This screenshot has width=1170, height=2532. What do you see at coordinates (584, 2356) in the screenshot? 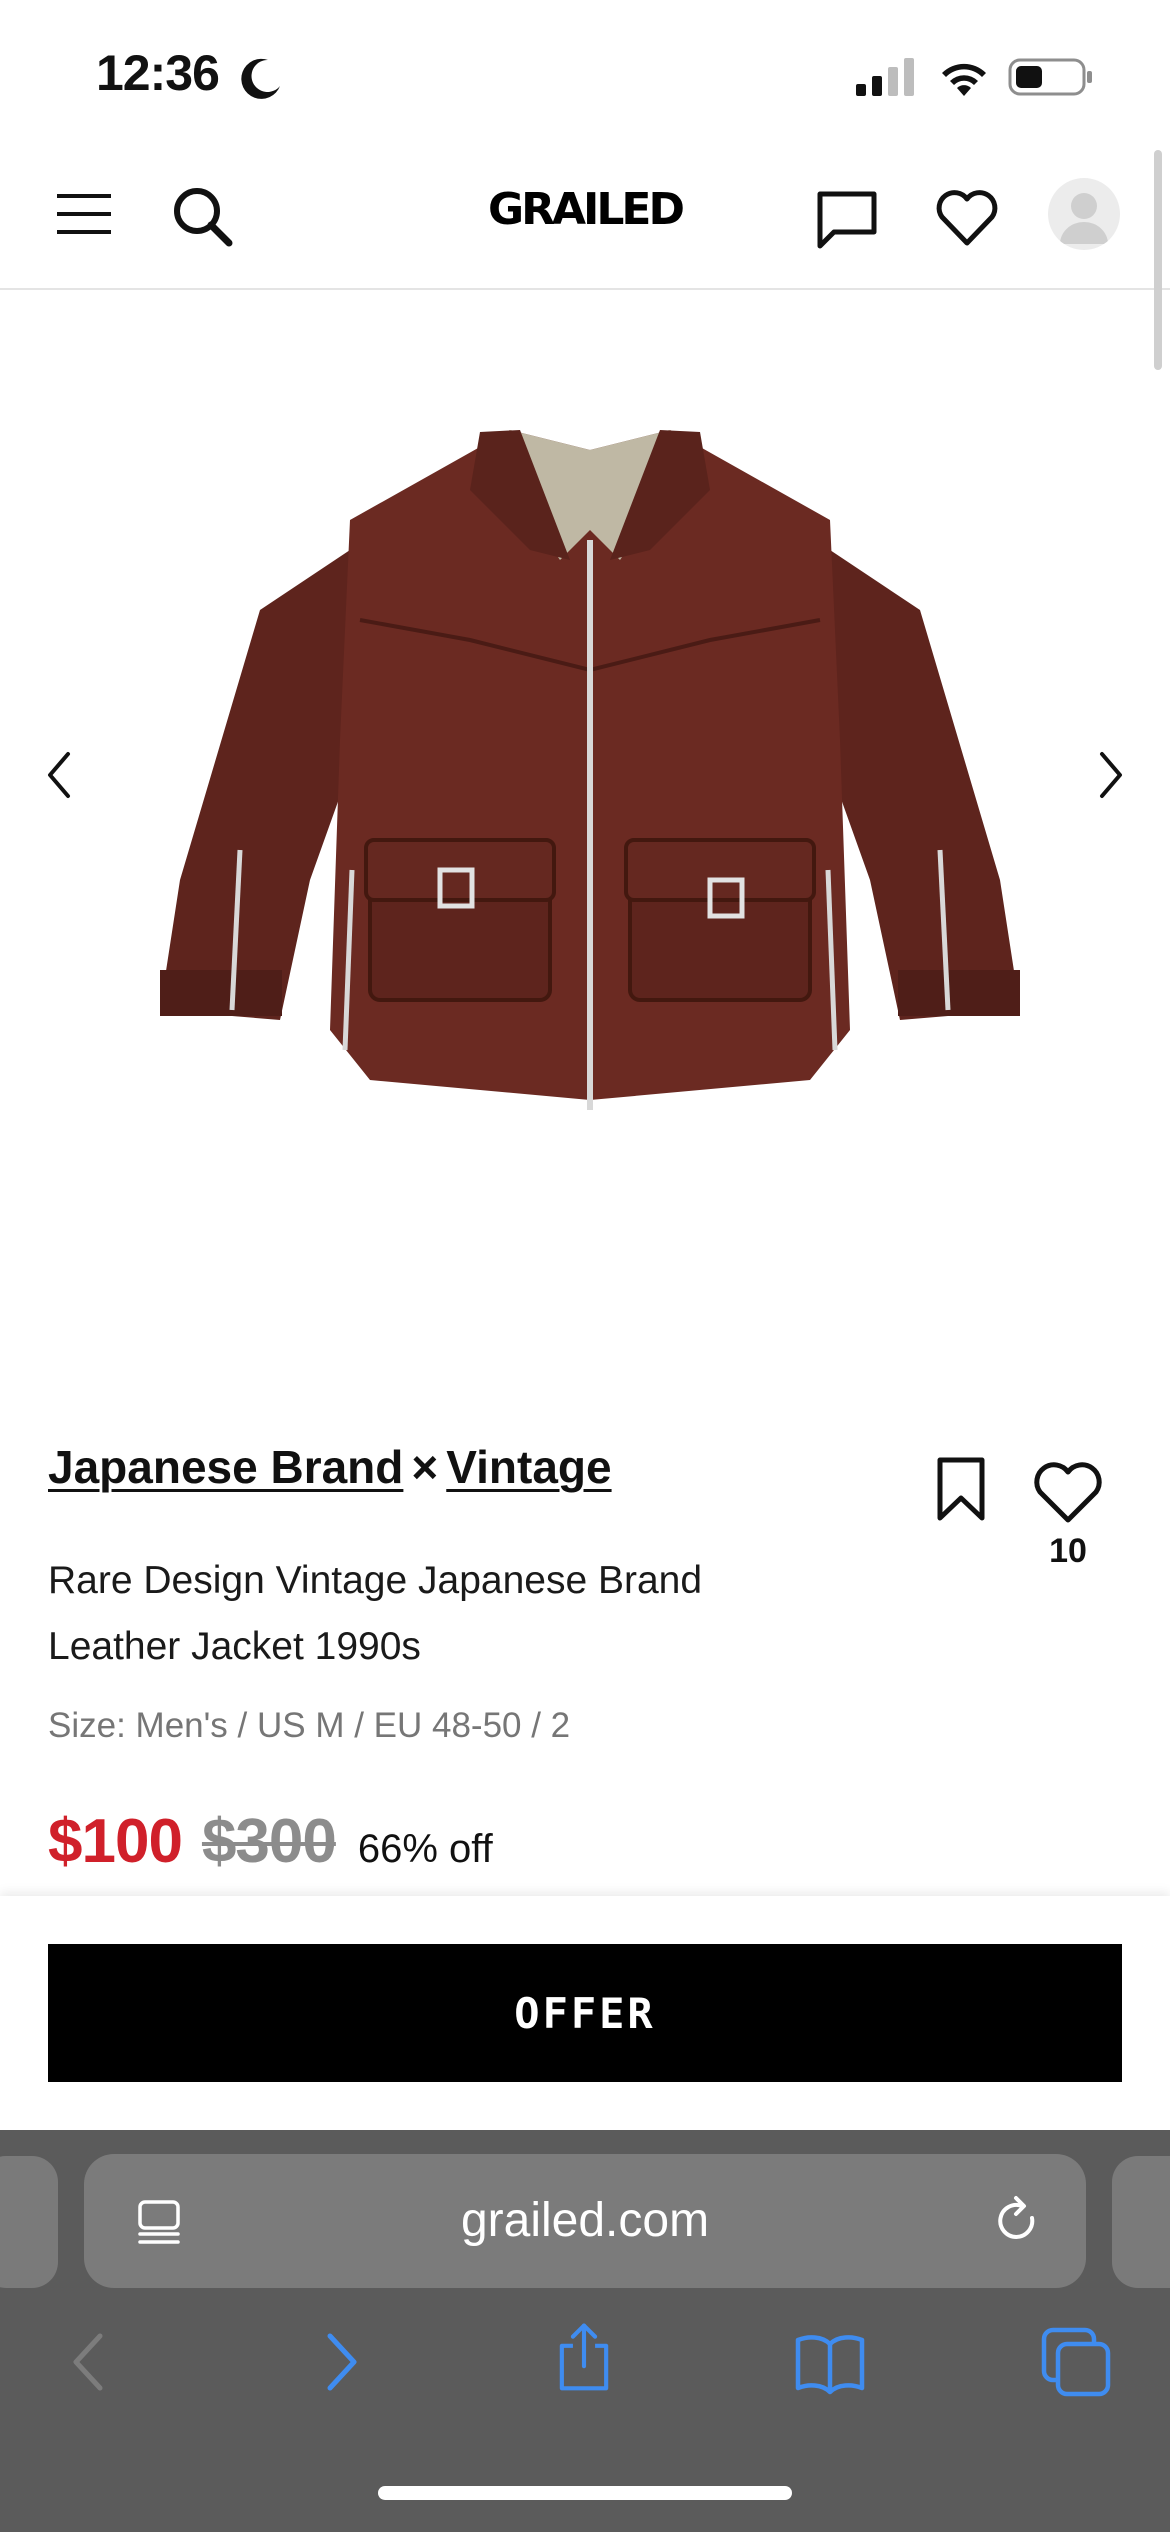
I see `share-icon` at bounding box center [584, 2356].